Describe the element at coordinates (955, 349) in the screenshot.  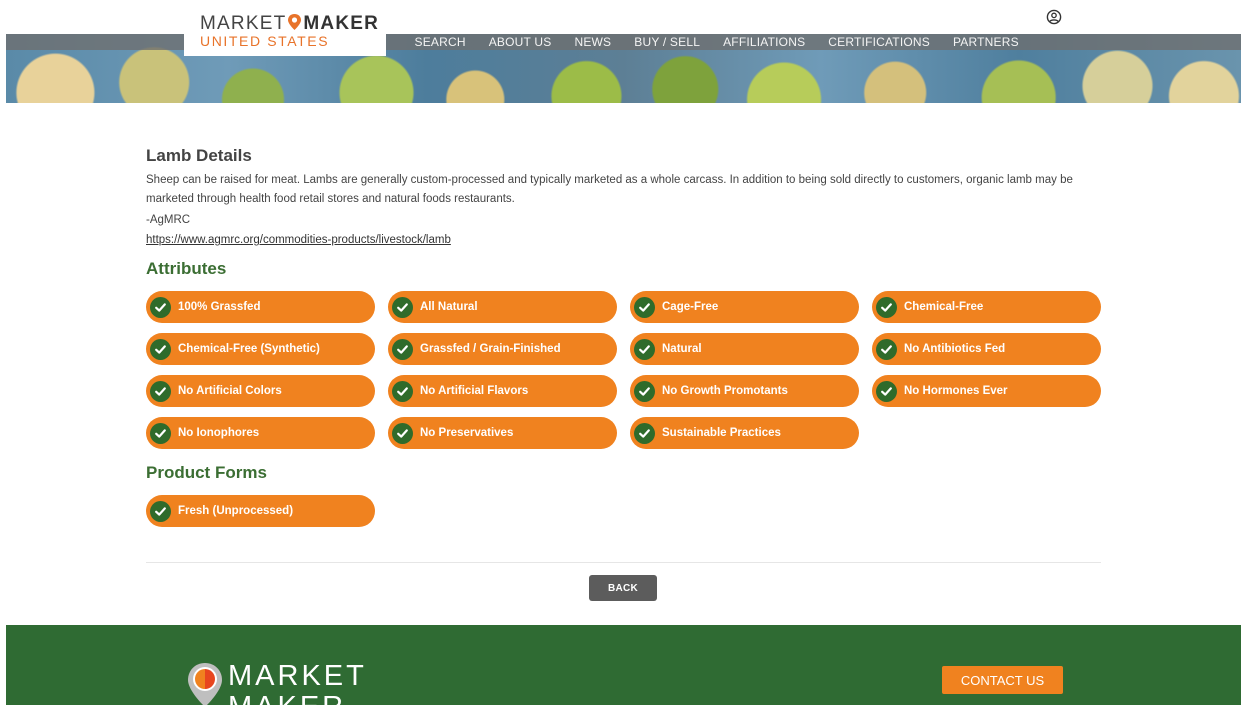
I see `attribute-label: No Antibiotics Fed` at that location.